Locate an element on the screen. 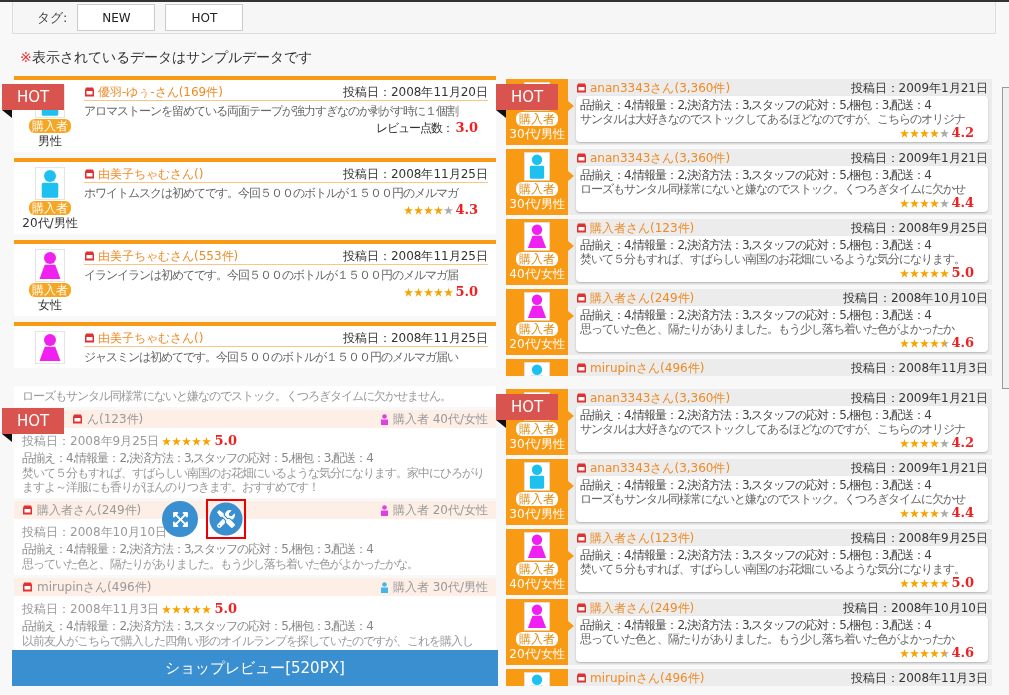  scrollbar is located at coordinates (1005, 238).